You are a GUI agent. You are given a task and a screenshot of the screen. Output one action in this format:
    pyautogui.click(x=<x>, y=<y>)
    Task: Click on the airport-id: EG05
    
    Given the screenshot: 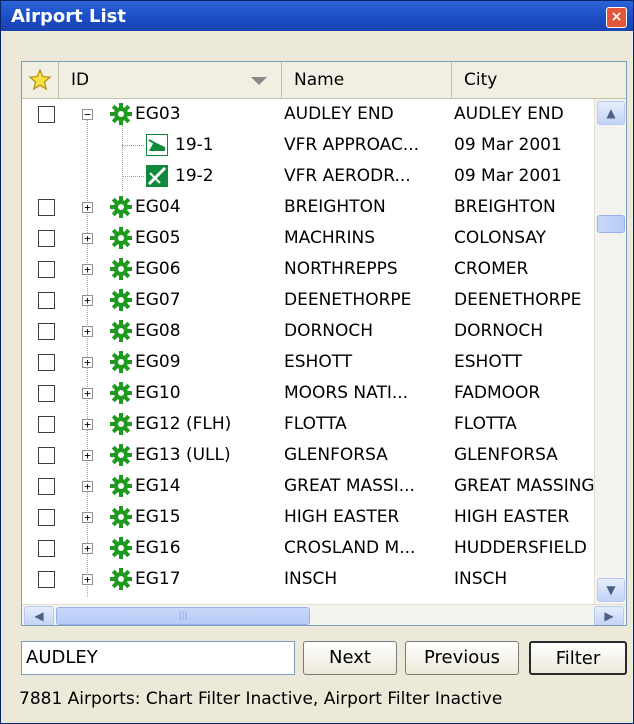 What is the action you would take?
    pyautogui.click(x=158, y=238)
    